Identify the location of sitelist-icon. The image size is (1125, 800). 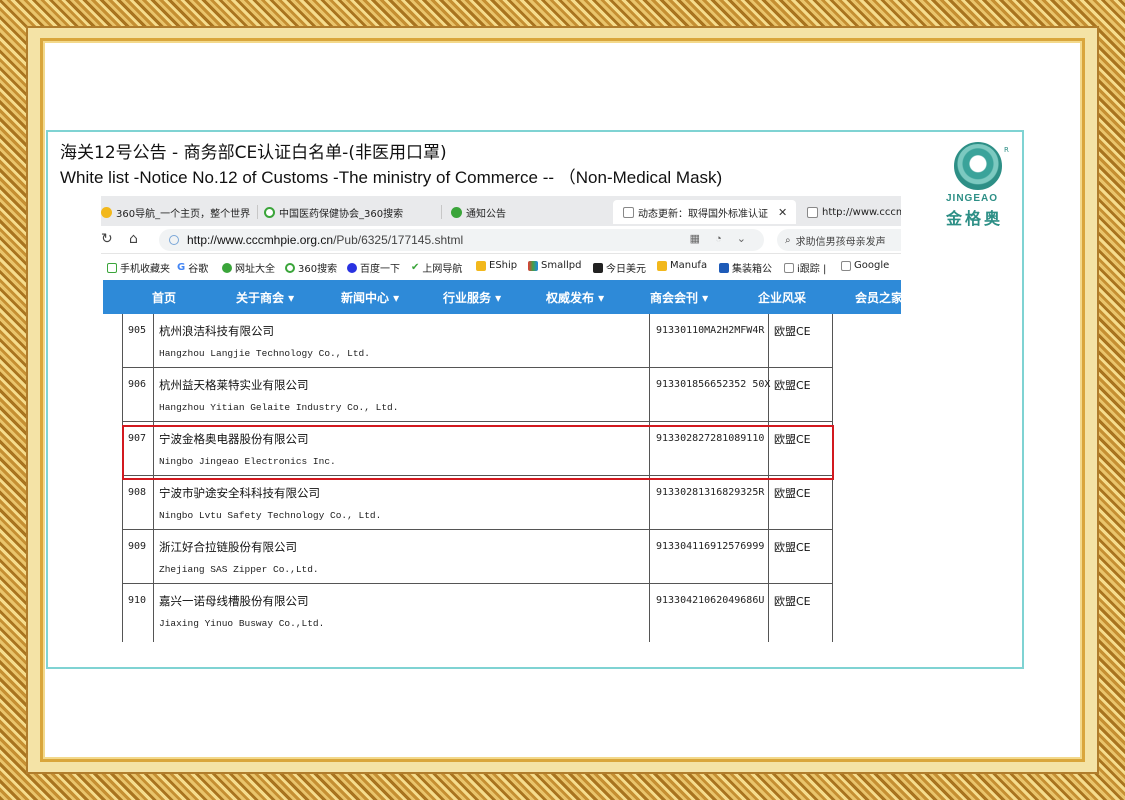
(227, 267).